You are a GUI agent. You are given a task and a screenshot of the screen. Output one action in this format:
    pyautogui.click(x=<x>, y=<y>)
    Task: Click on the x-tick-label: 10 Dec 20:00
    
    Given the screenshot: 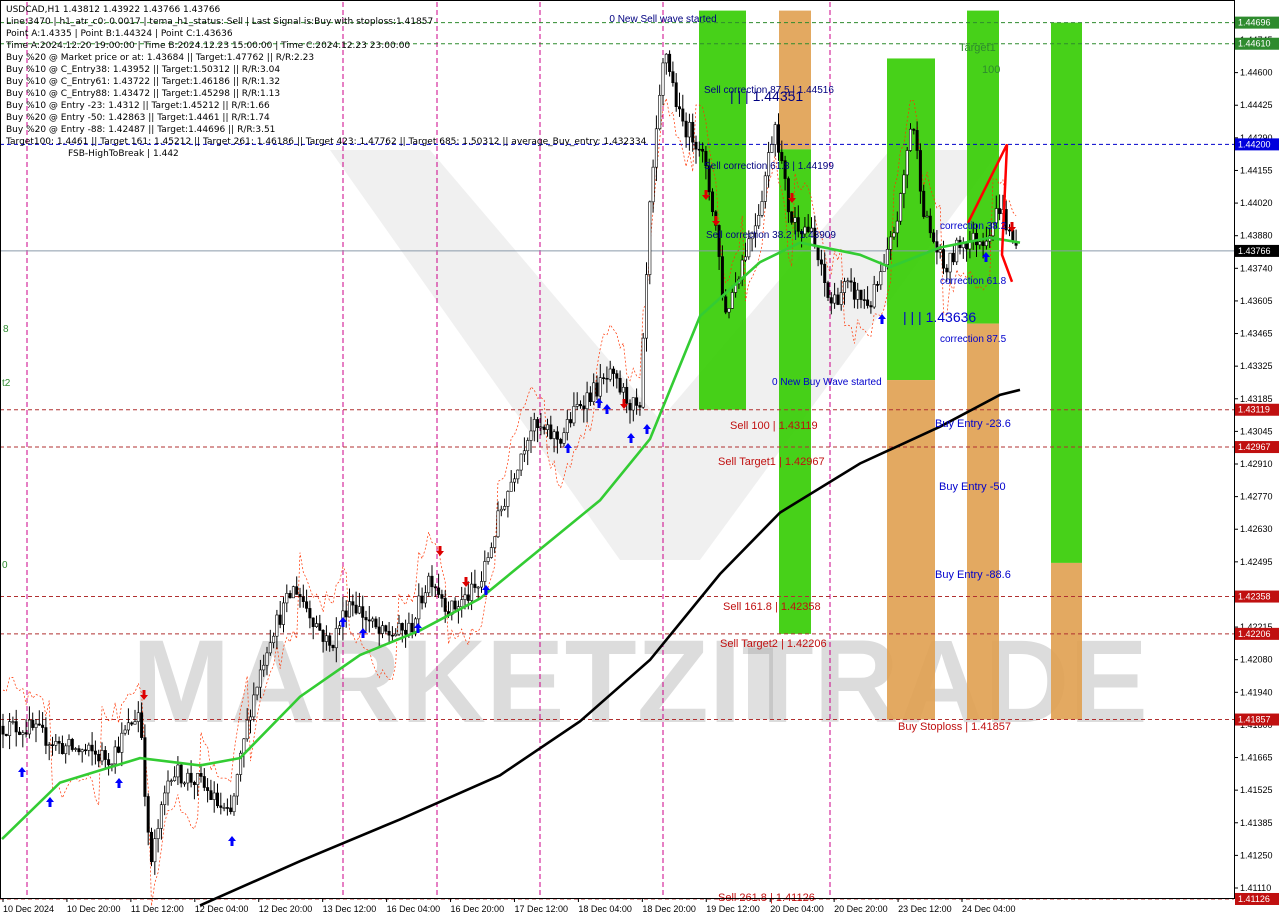 What is the action you would take?
    pyautogui.click(x=94, y=909)
    